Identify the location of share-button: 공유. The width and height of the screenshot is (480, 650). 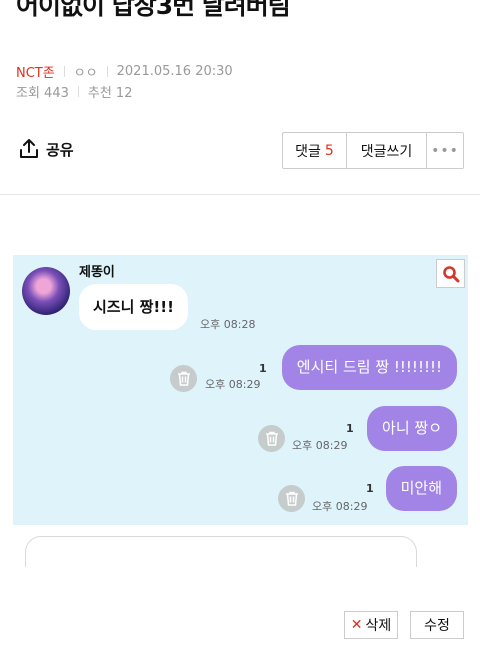
(46, 149).